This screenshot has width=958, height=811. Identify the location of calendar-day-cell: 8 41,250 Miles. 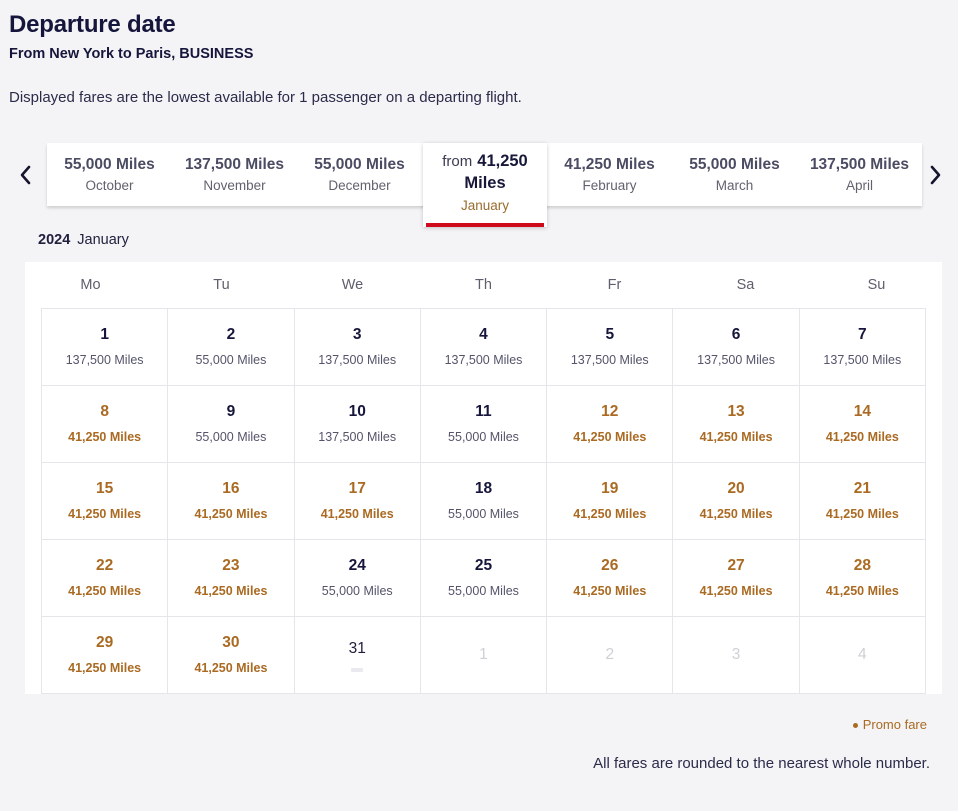
(105, 424).